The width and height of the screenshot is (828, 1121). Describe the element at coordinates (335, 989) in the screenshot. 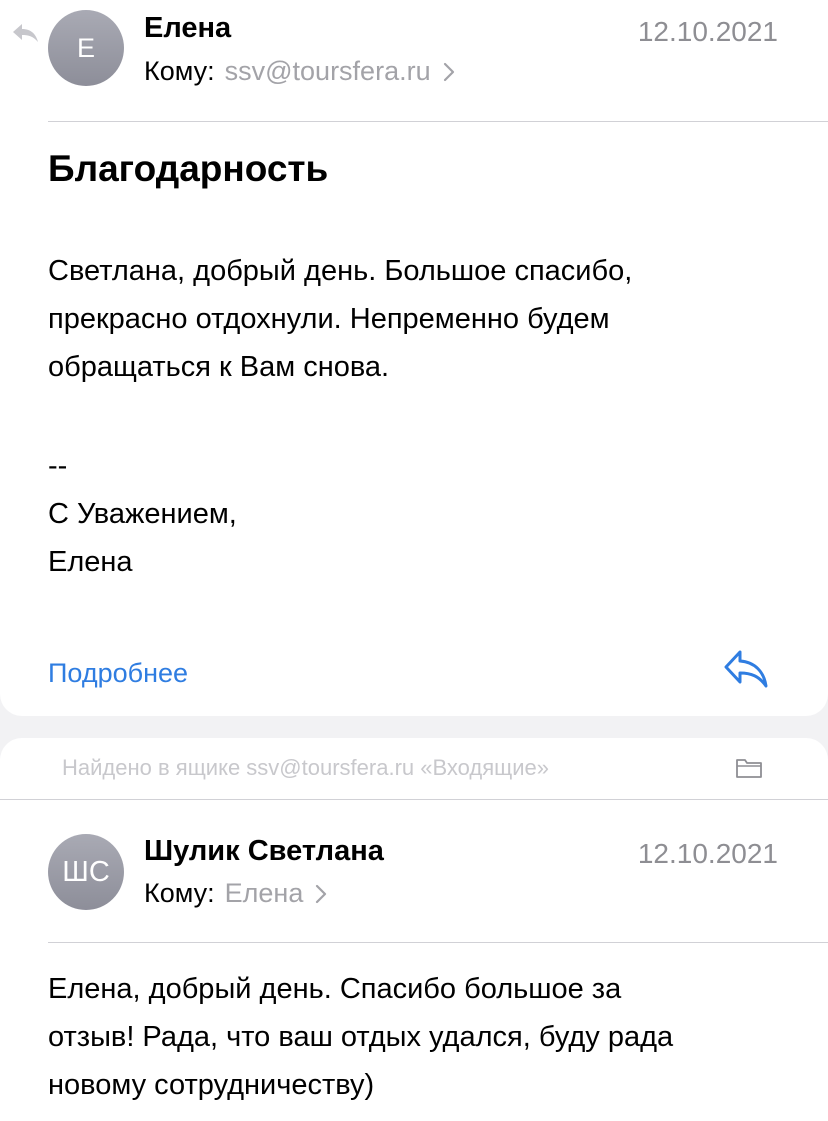

I see `body-line: Елена, добрый день. Спасибо большое за` at that location.